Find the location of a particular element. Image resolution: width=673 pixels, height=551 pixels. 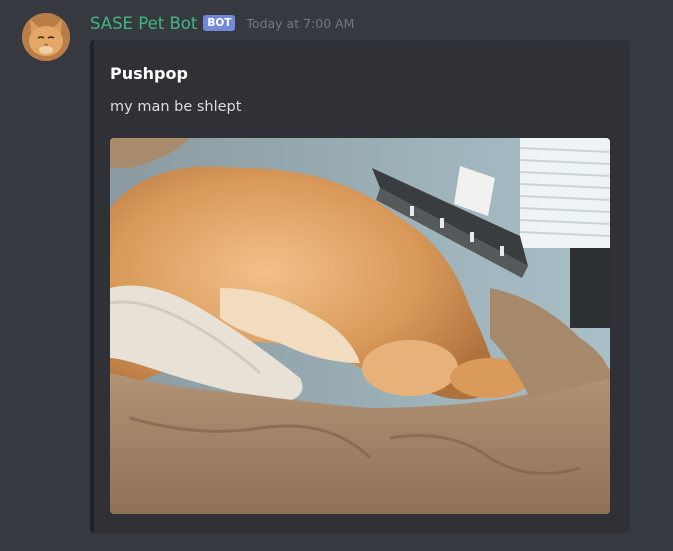

bot-badge: BOT is located at coordinates (219, 23).